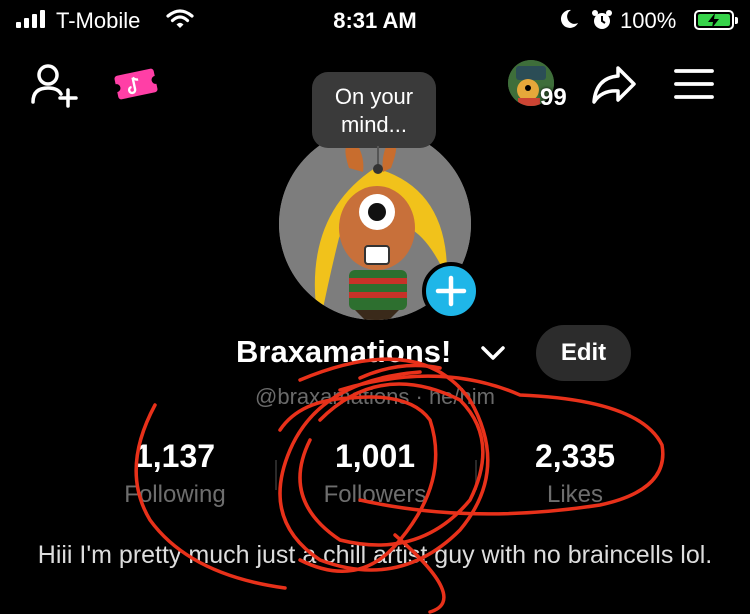  What do you see at coordinates (553, 97) in the screenshot?
I see `story-badge-count: 99` at bounding box center [553, 97].